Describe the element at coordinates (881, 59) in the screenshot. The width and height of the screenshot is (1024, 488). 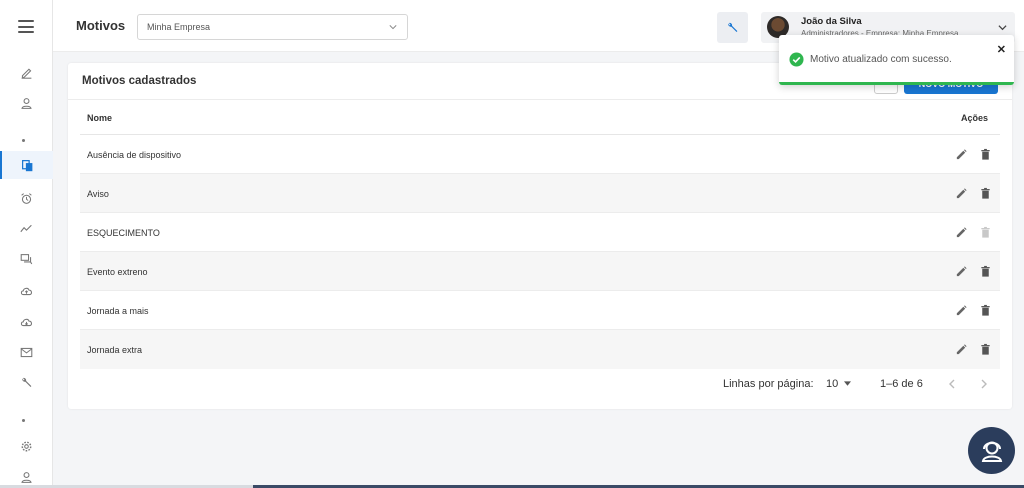
I see `toast-message: Motivo atualizado com sucesso.` at that location.